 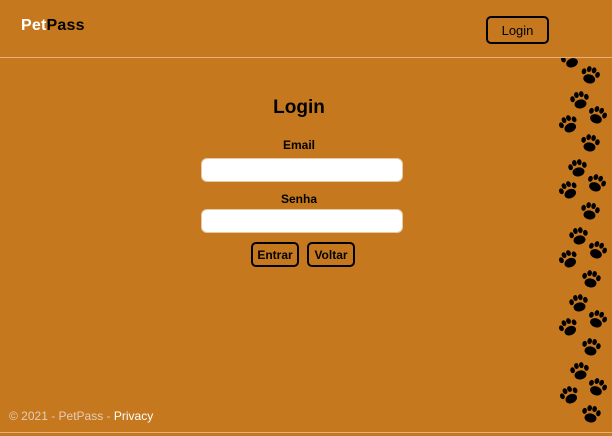 What do you see at coordinates (65, 25) in the screenshot?
I see `brand-pass: Pass` at bounding box center [65, 25].